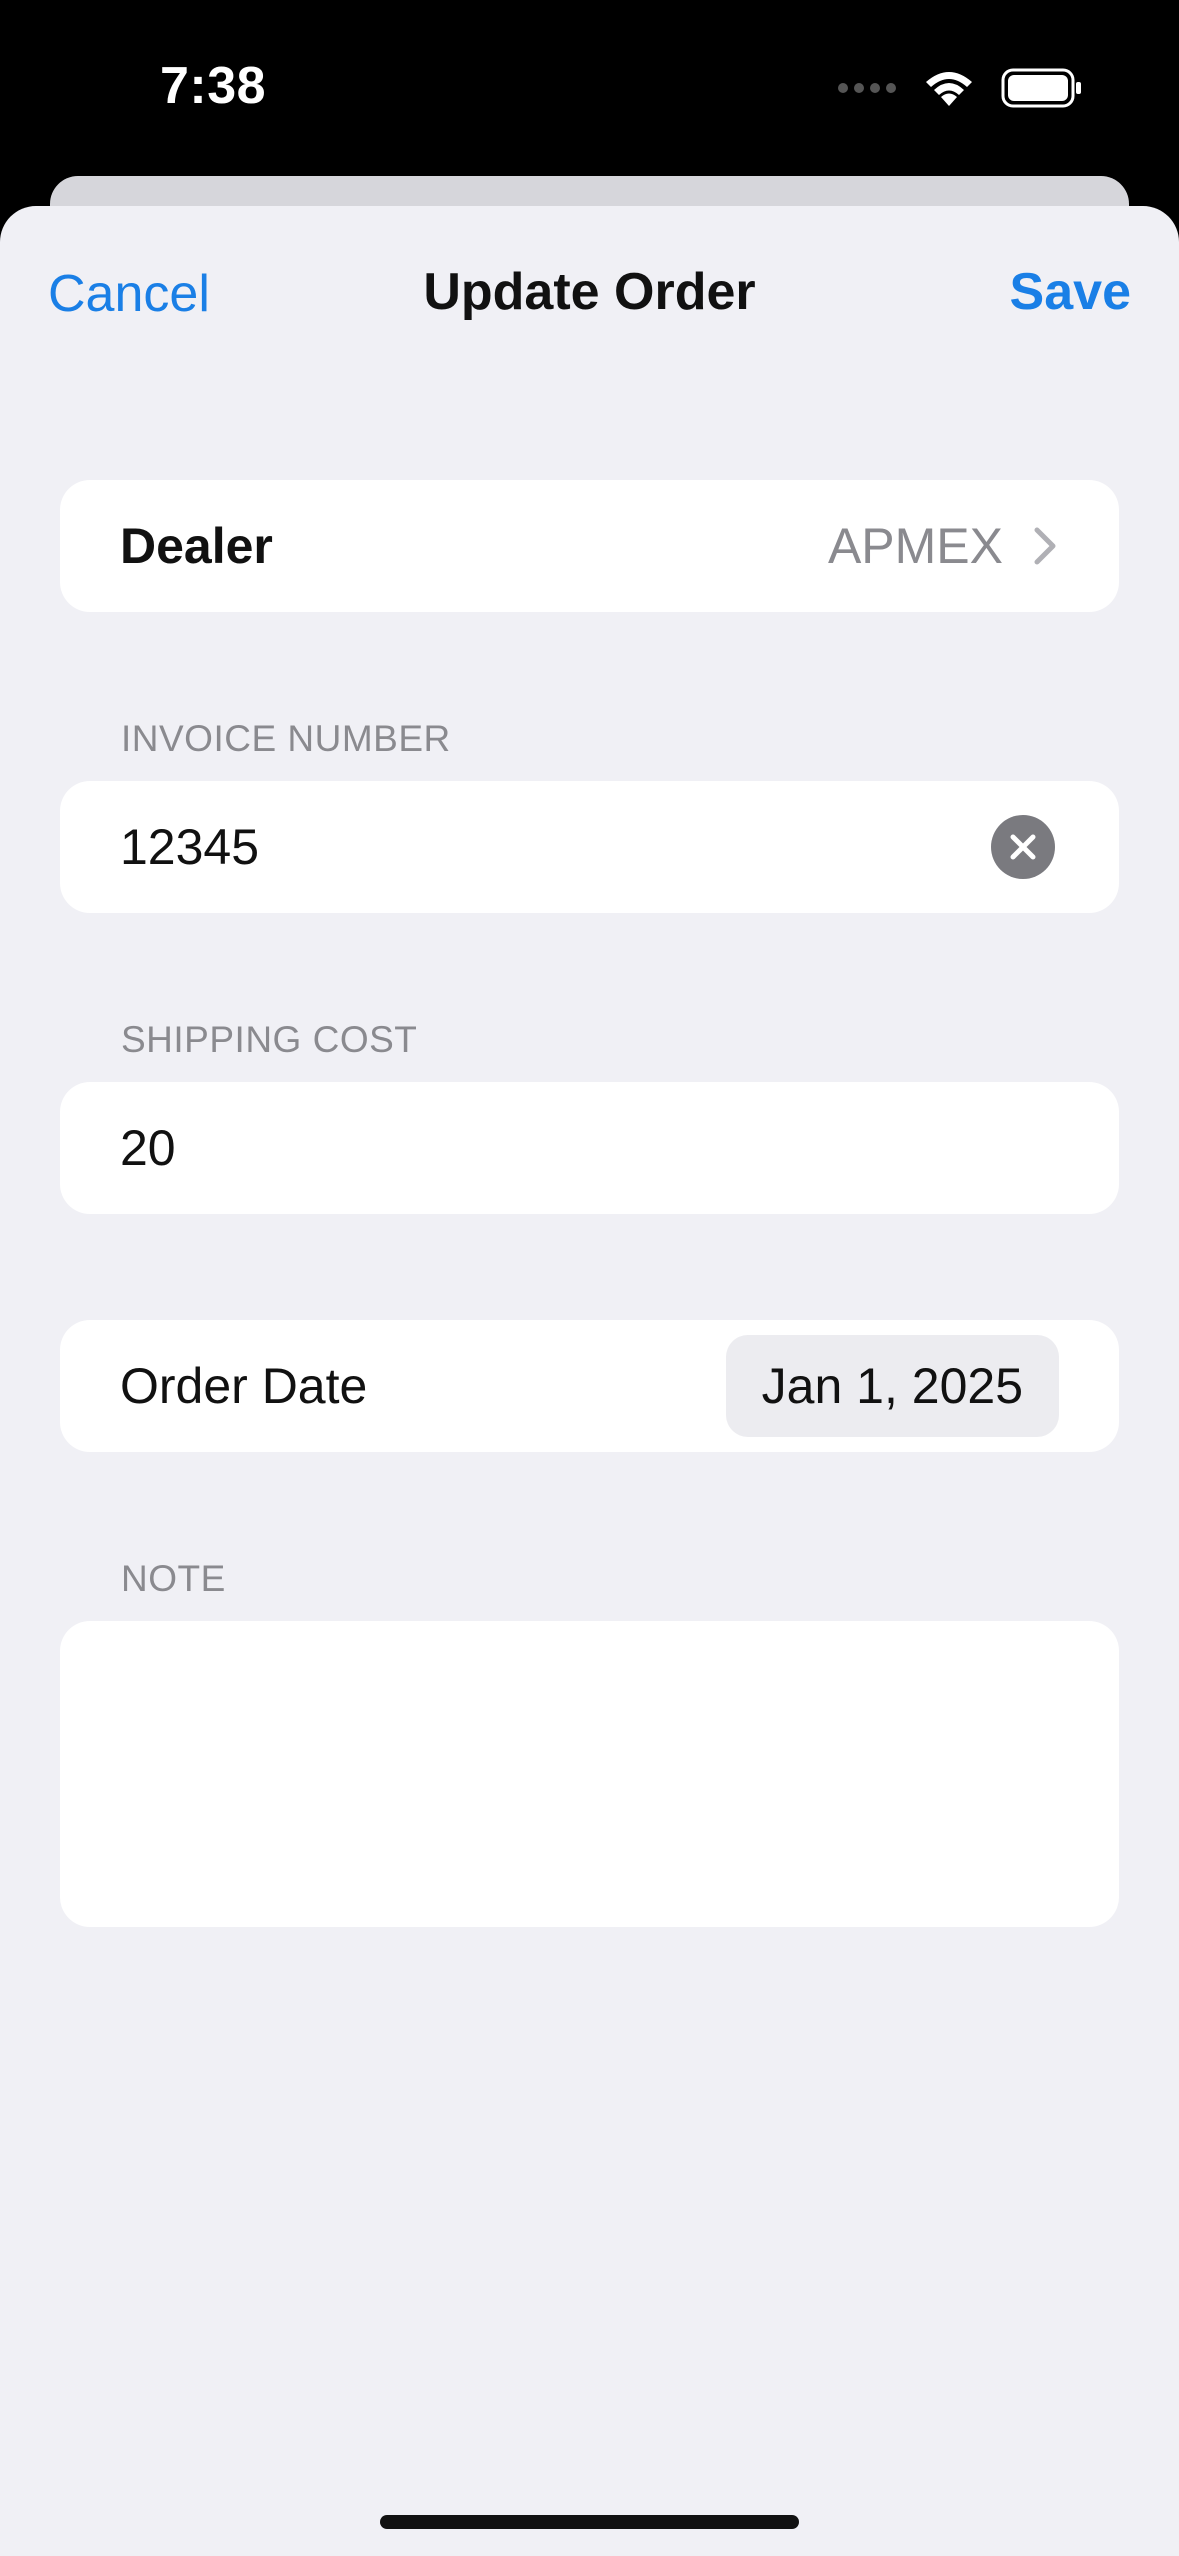 This screenshot has width=1179, height=2556. I want to click on order-date-label: Order Date, so click(244, 1386).